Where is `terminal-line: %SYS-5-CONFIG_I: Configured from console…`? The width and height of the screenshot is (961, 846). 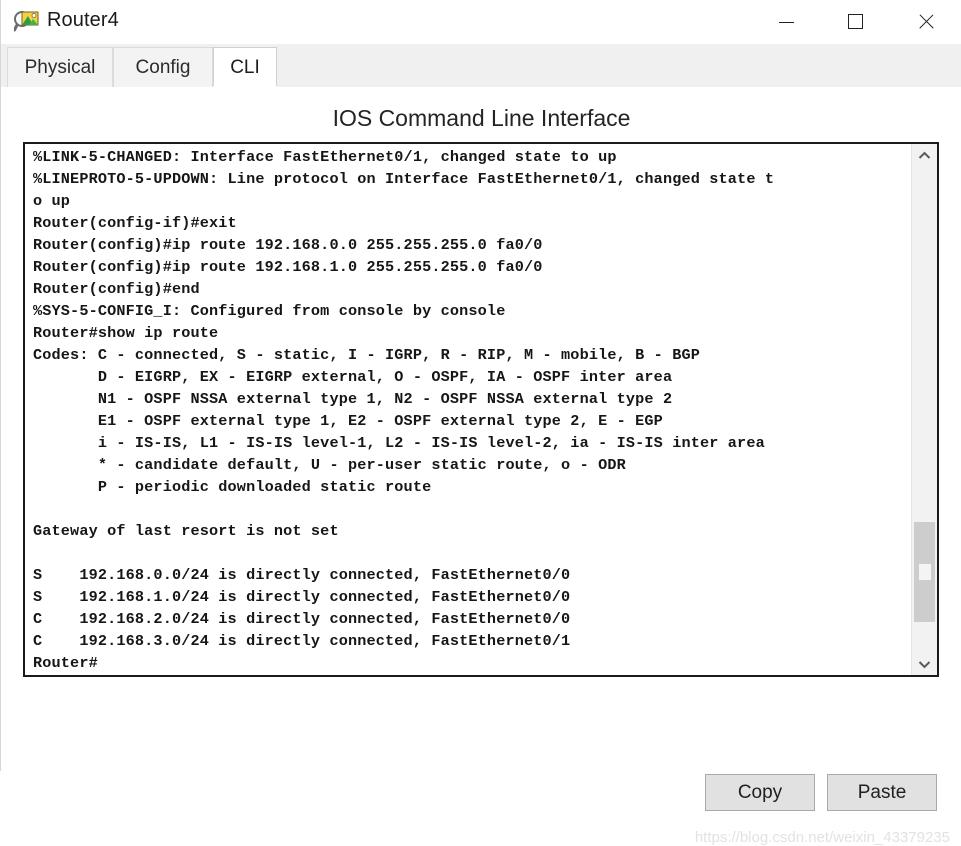 terminal-line: %SYS-5-CONFIG_I: Configured from console… is located at coordinates (269, 311).